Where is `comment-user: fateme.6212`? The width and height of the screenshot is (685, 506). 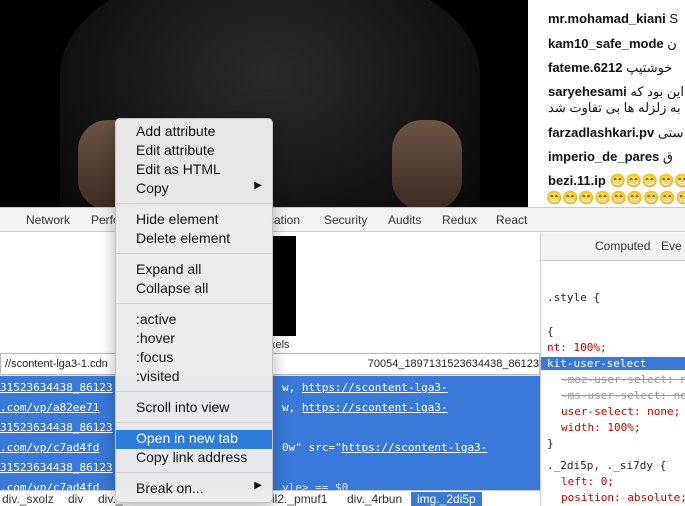 comment-user: fateme.6212 is located at coordinates (585, 67).